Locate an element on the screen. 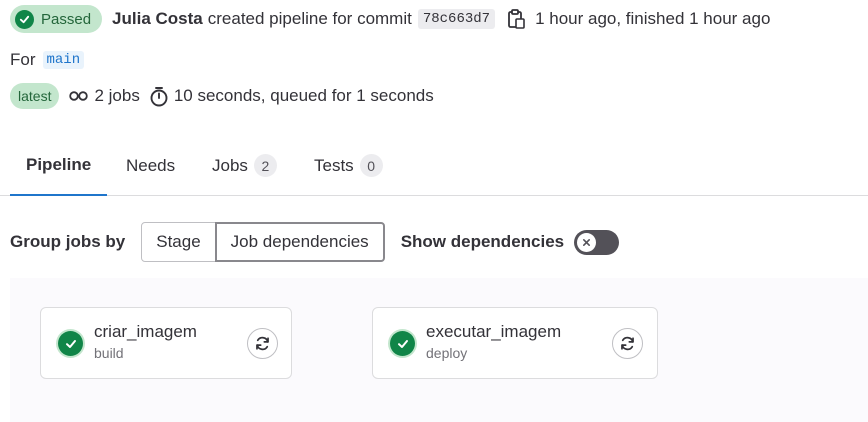  tab-pipeline: Pipeline is located at coordinates (59, 165).